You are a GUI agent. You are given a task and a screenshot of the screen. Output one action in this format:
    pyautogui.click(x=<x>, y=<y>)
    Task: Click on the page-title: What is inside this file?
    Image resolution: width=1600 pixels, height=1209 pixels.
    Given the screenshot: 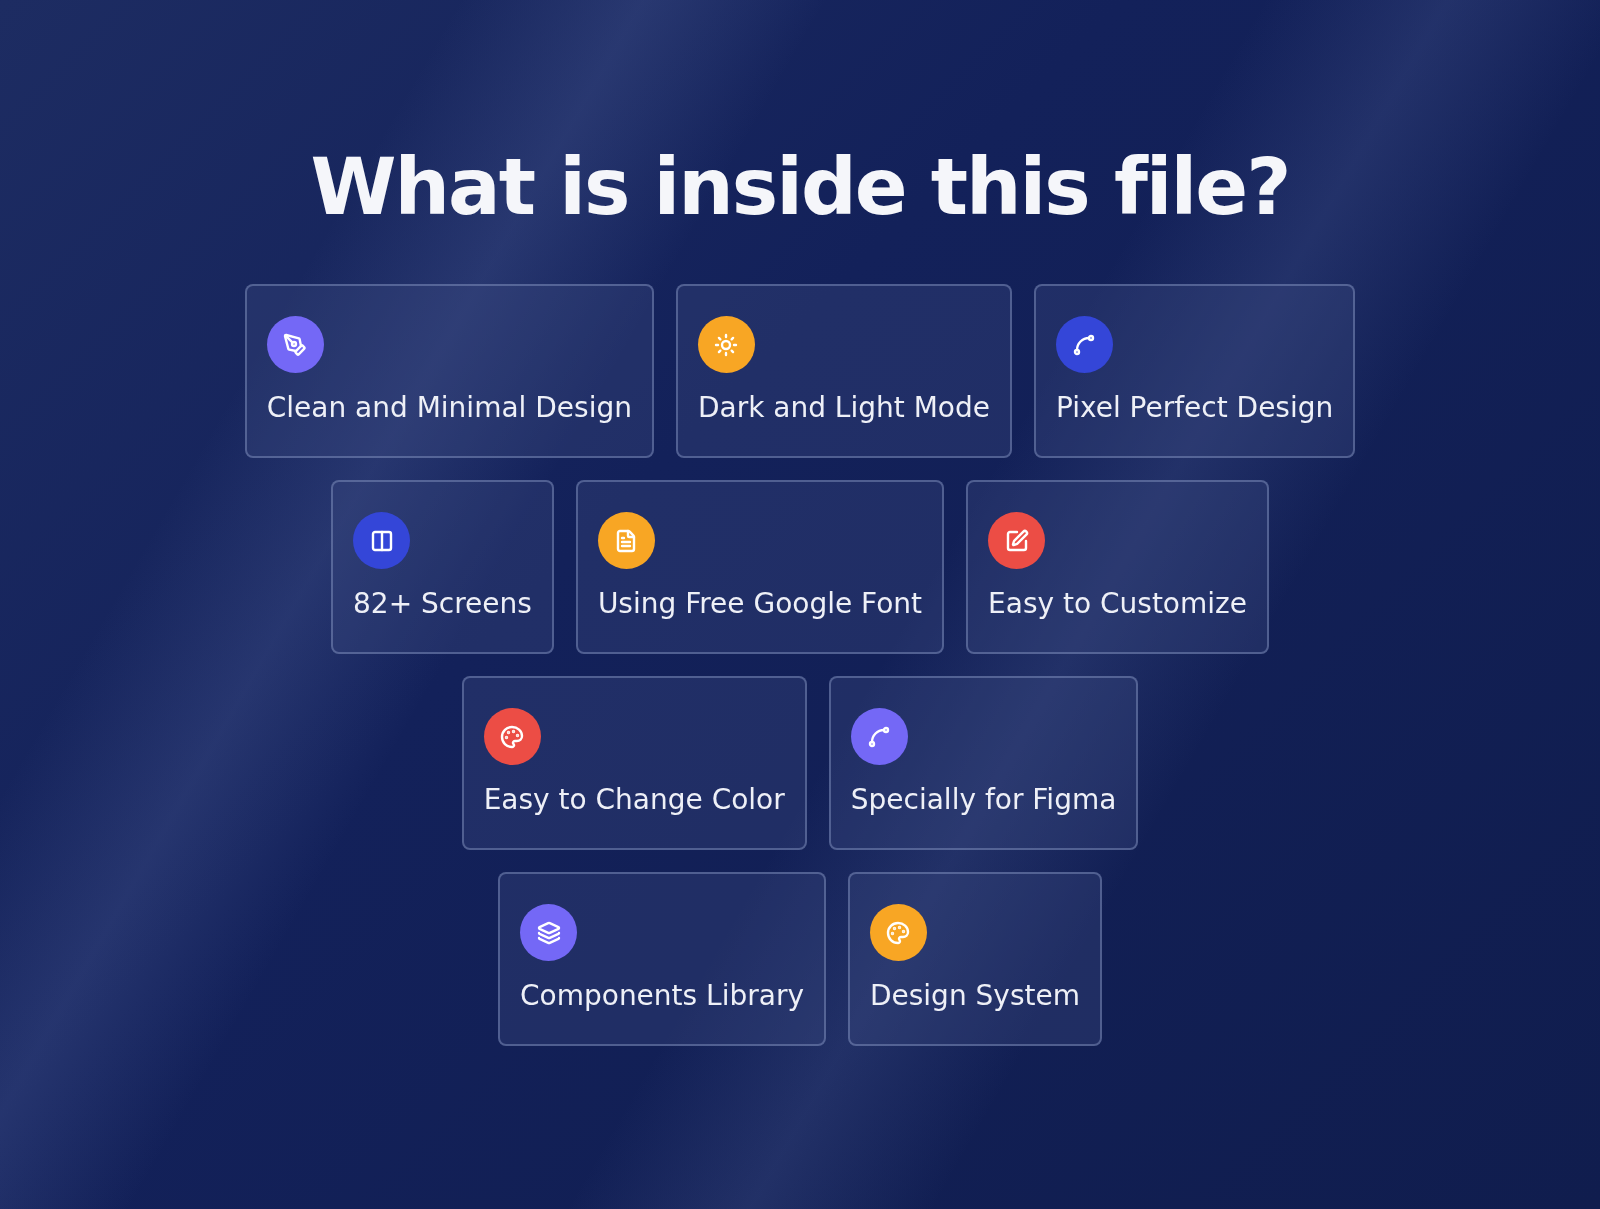 What is the action you would take?
    pyautogui.click(x=800, y=187)
    